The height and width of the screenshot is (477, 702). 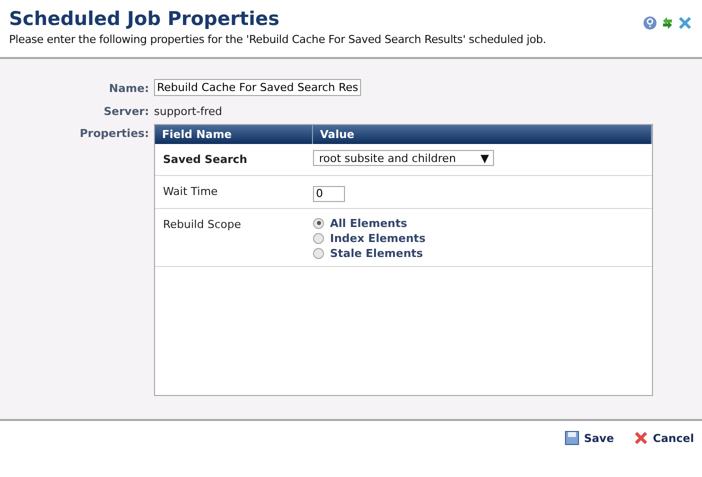 What do you see at coordinates (482, 253) in the screenshot?
I see `radio-option: Stale Elements` at bounding box center [482, 253].